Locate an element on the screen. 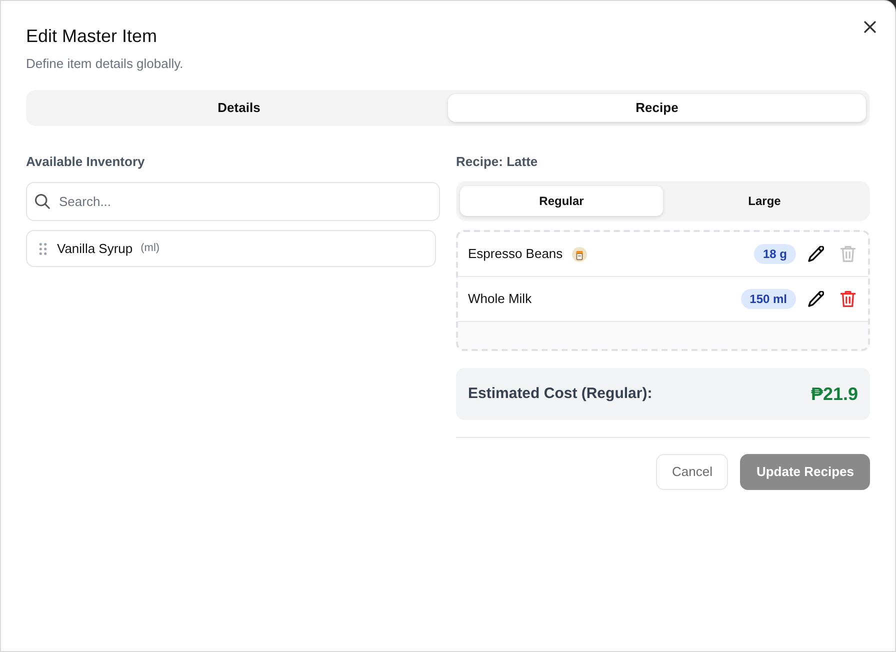 The image size is (896, 652). inventory-item: Vanilla Syrup (ml) is located at coordinates (231, 248).